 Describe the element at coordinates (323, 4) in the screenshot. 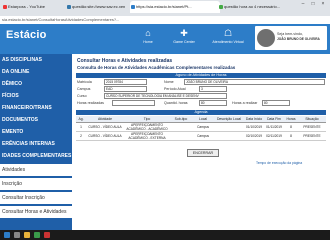

I see `close-icon: ×` at that location.